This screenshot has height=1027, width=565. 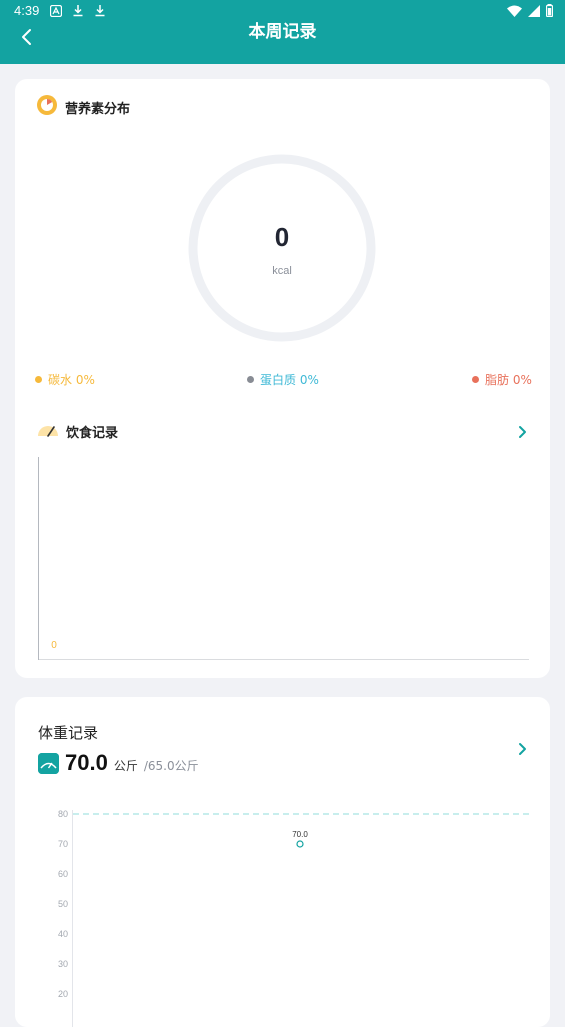 What do you see at coordinates (63, 934) in the screenshot?
I see `weight-y-tick-label: 40` at bounding box center [63, 934].